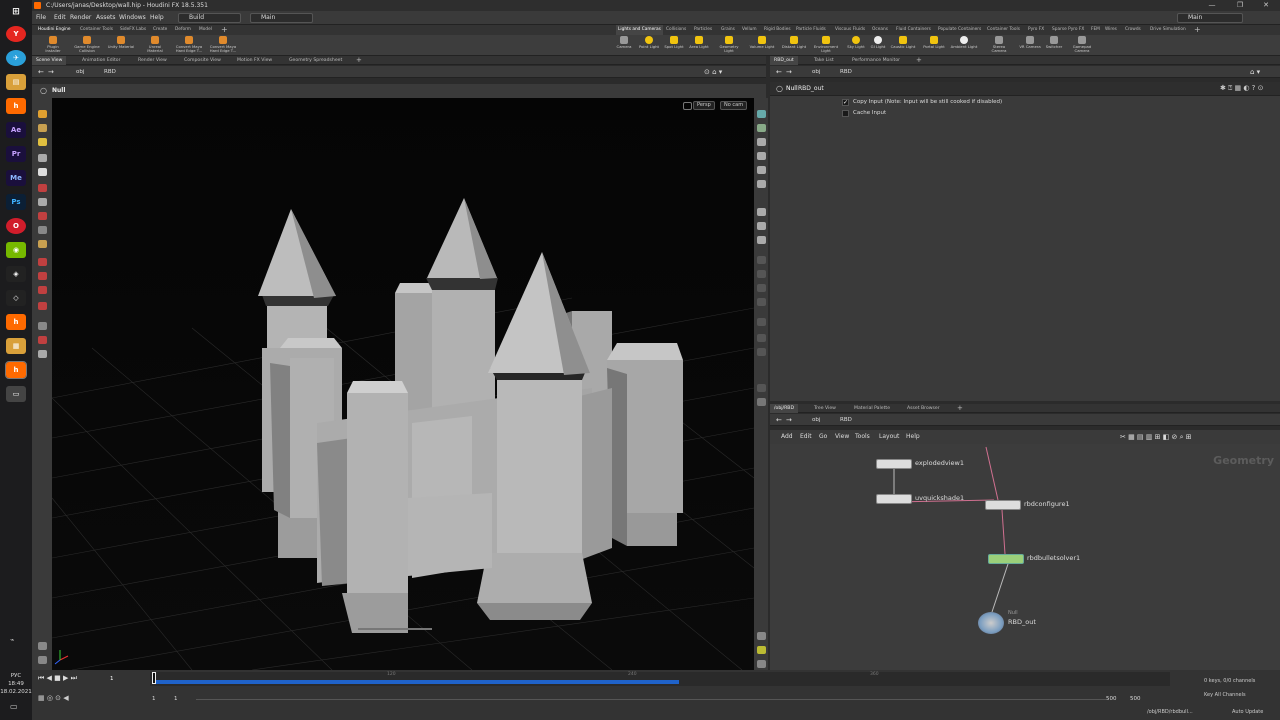 The image size is (1280, 720). What do you see at coordinates (1135, 699) in the screenshot?
I see `end-frame-field-2: 500` at bounding box center [1135, 699].